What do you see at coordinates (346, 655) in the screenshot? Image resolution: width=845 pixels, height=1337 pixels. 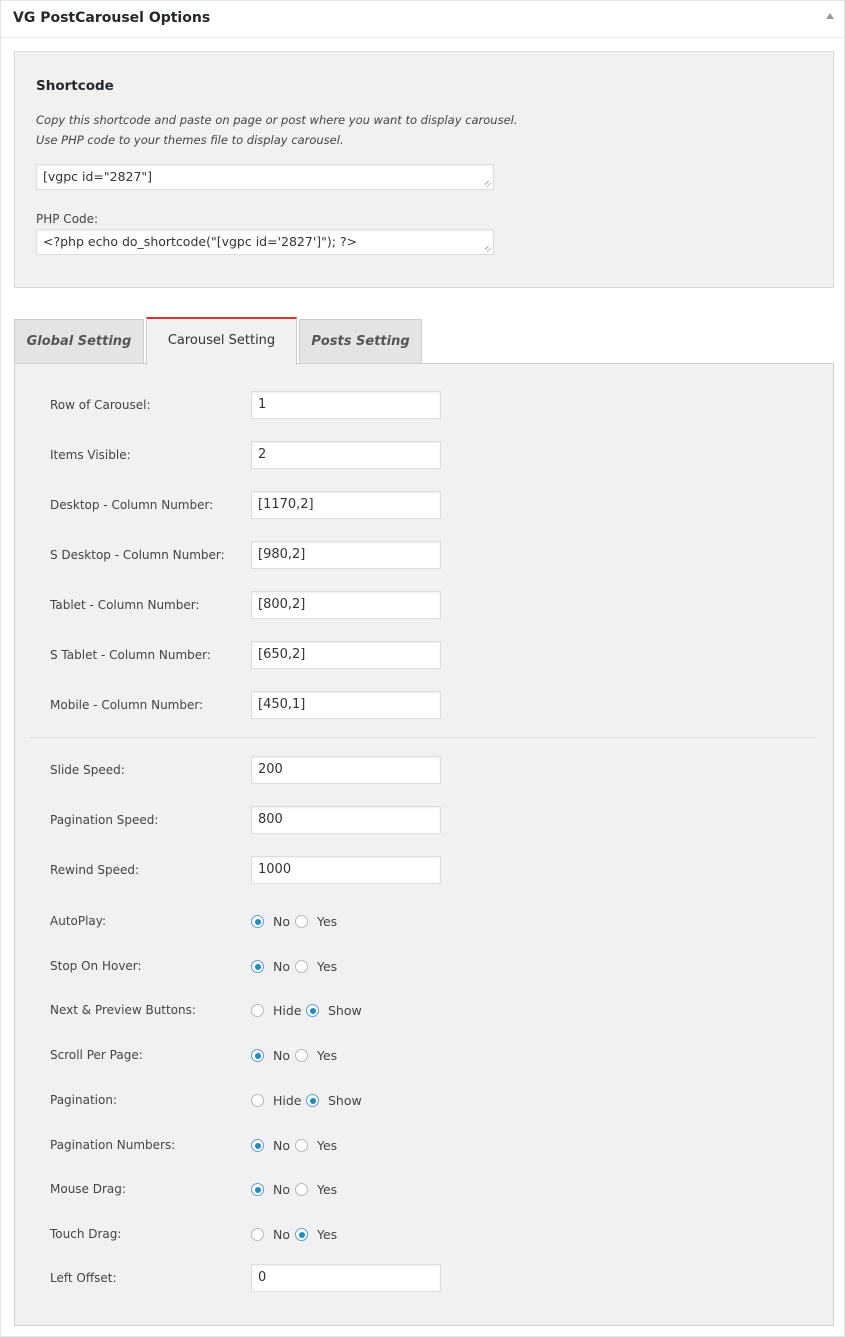 I see `s-tablet-column-number-input: [650,2]` at bounding box center [346, 655].